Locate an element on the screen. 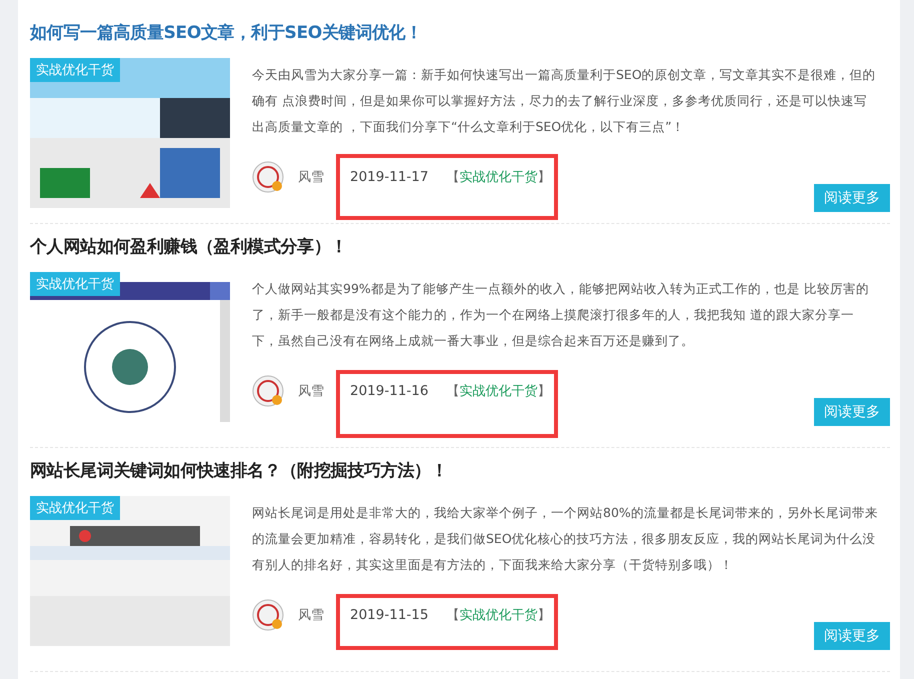  post-title: 个人网站如何盈利赚钱（盈利模式分享）！ is located at coordinates (460, 247).